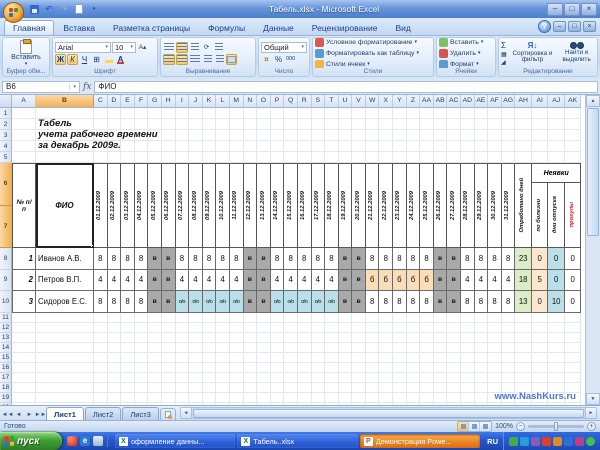 The width and height of the screenshot is (600, 450). What do you see at coordinates (291, 205) in the screenshot?
I see `header-date-15: 15.12.2009` at bounding box center [291, 205].